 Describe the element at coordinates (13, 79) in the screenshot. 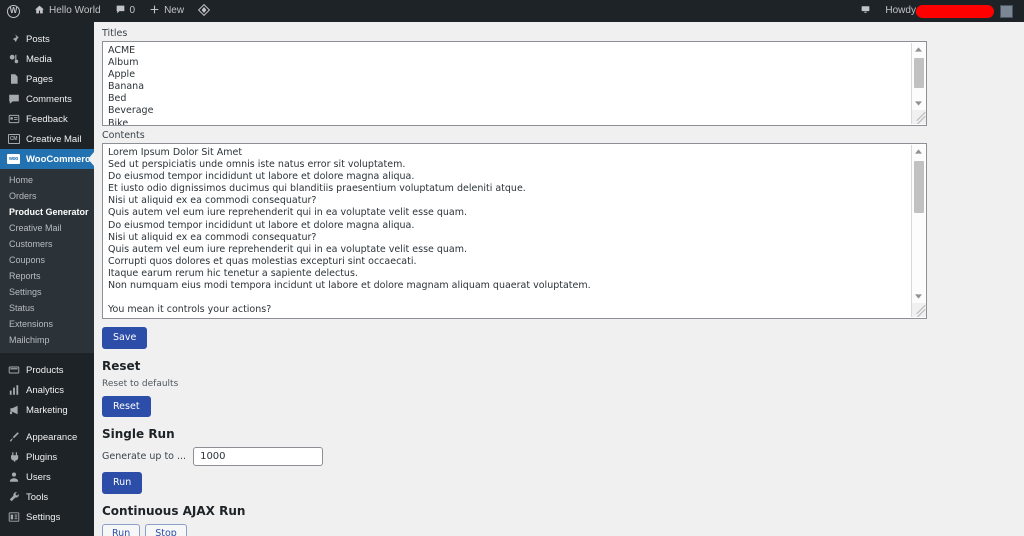

I see `page-icon` at that location.